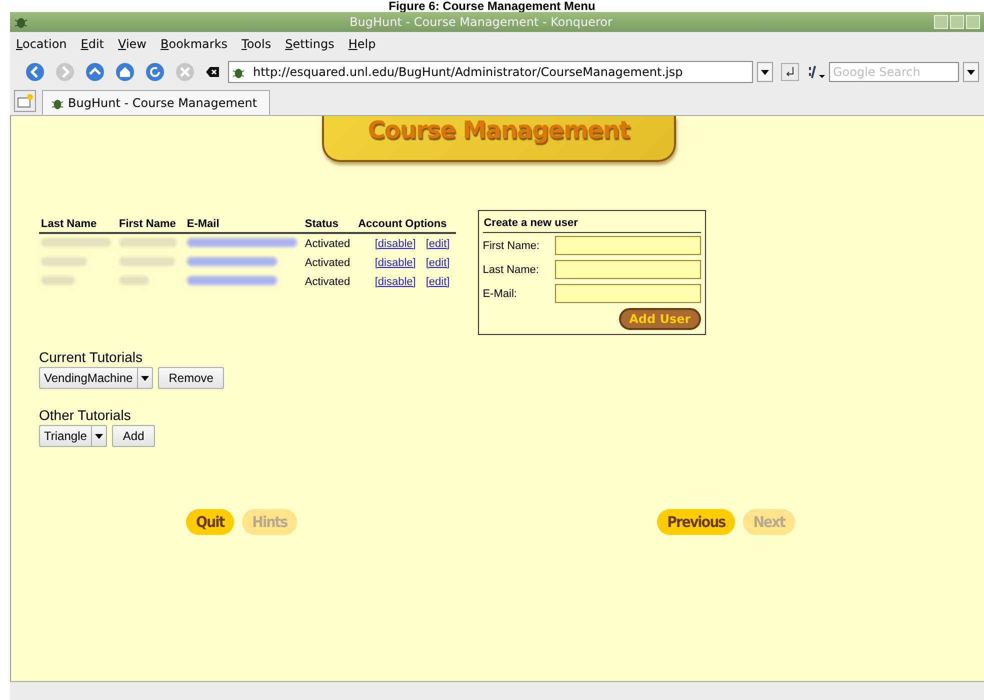 The image size is (984, 700). What do you see at coordinates (210, 522) in the screenshot?
I see `nav-button: Quit` at bounding box center [210, 522].